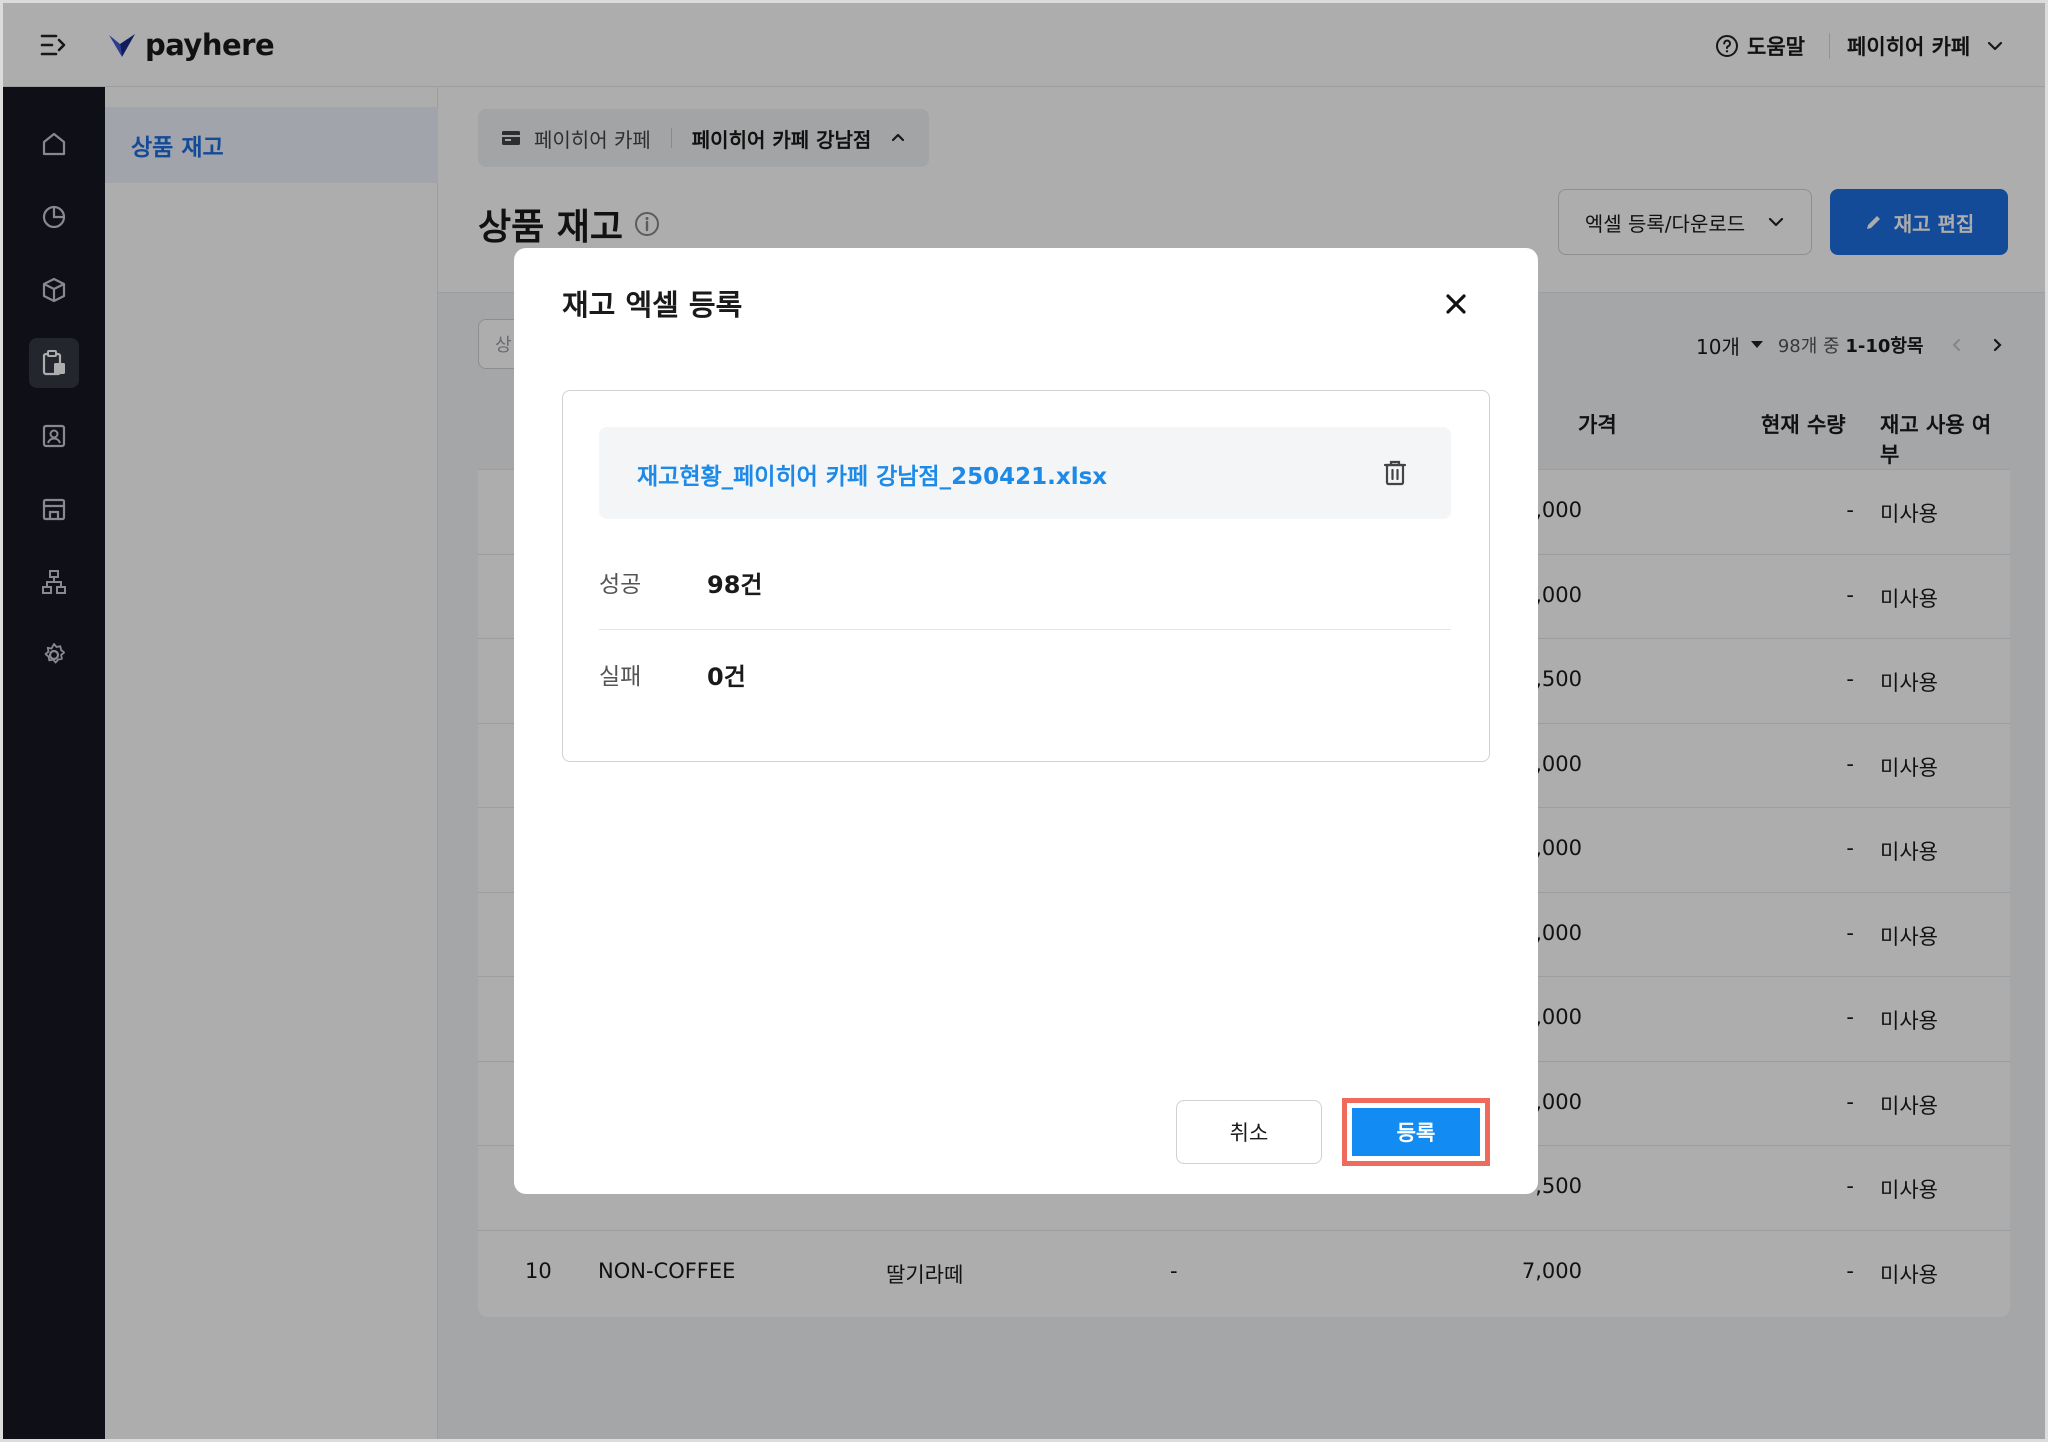  I want to click on fail-row: 실패 0건, so click(1025, 674).